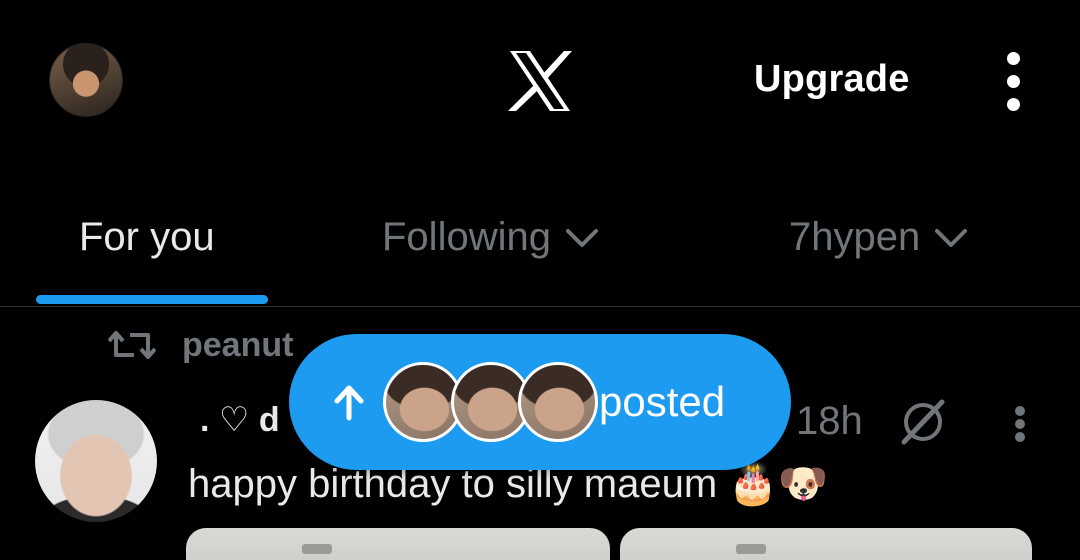  I want to click on tab-label: 7hypen, so click(855, 237).